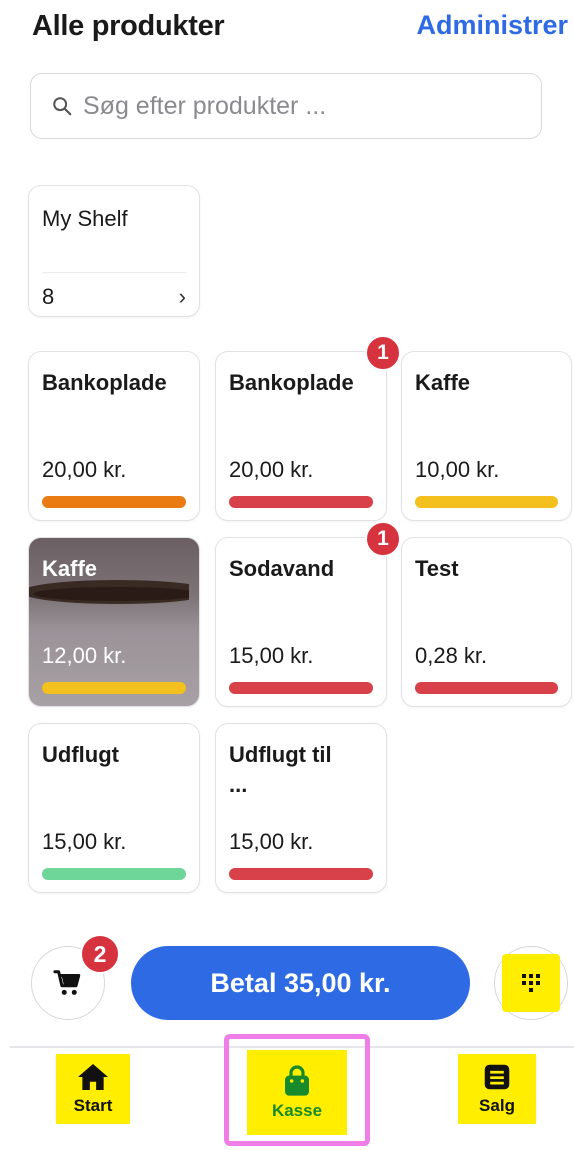 The width and height of the screenshot is (574, 1150). Describe the element at coordinates (437, 568) in the screenshot. I see `product-name: Test` at that location.